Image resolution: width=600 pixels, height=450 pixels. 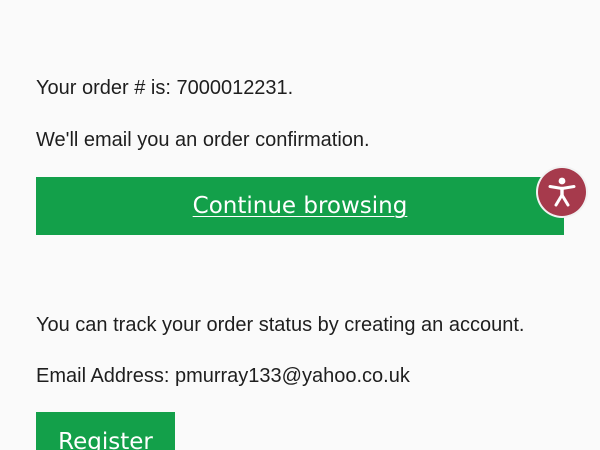 I want to click on continue-browsing-button: Continue browsing, so click(x=300, y=206).